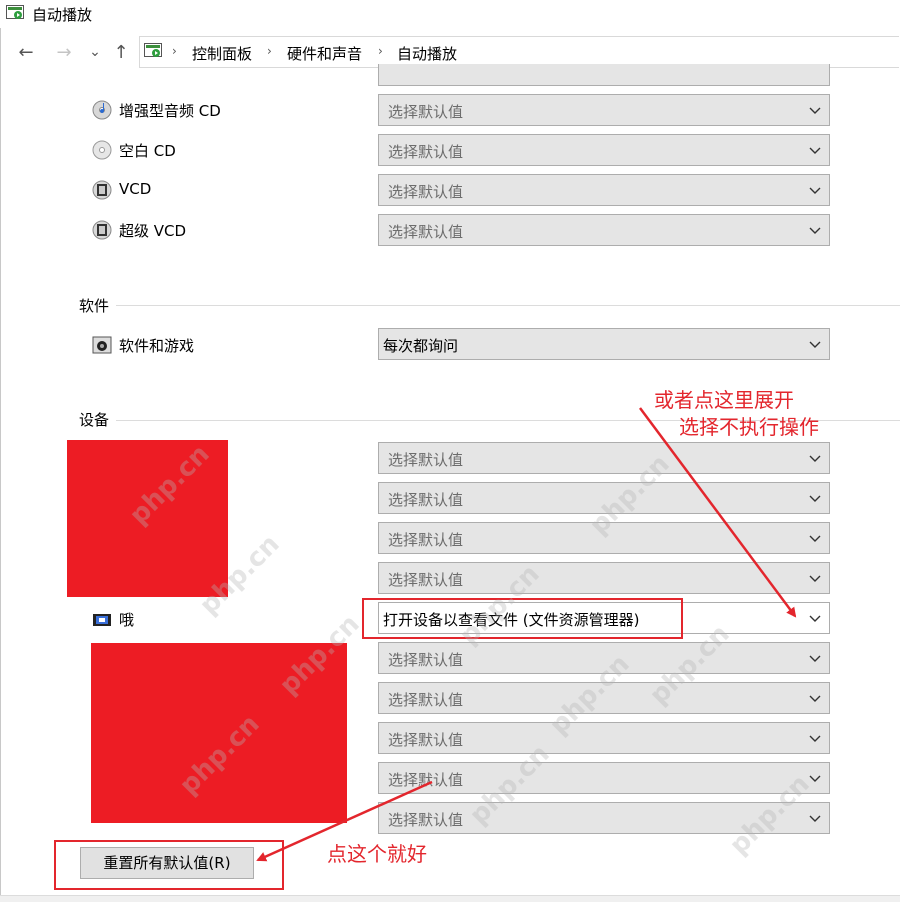 The width and height of the screenshot is (900, 902). What do you see at coordinates (344, 821) in the screenshot?
I see `arrow-to-reset` at bounding box center [344, 821].